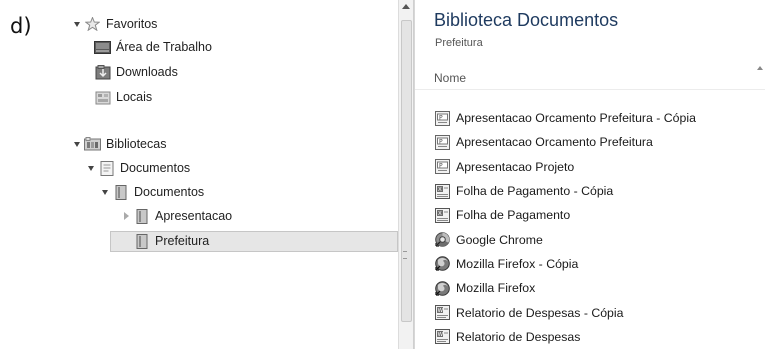 This screenshot has height=349, width=765. Describe the element at coordinates (406, 171) in the screenshot. I see `scrollbar-thumb` at that location.